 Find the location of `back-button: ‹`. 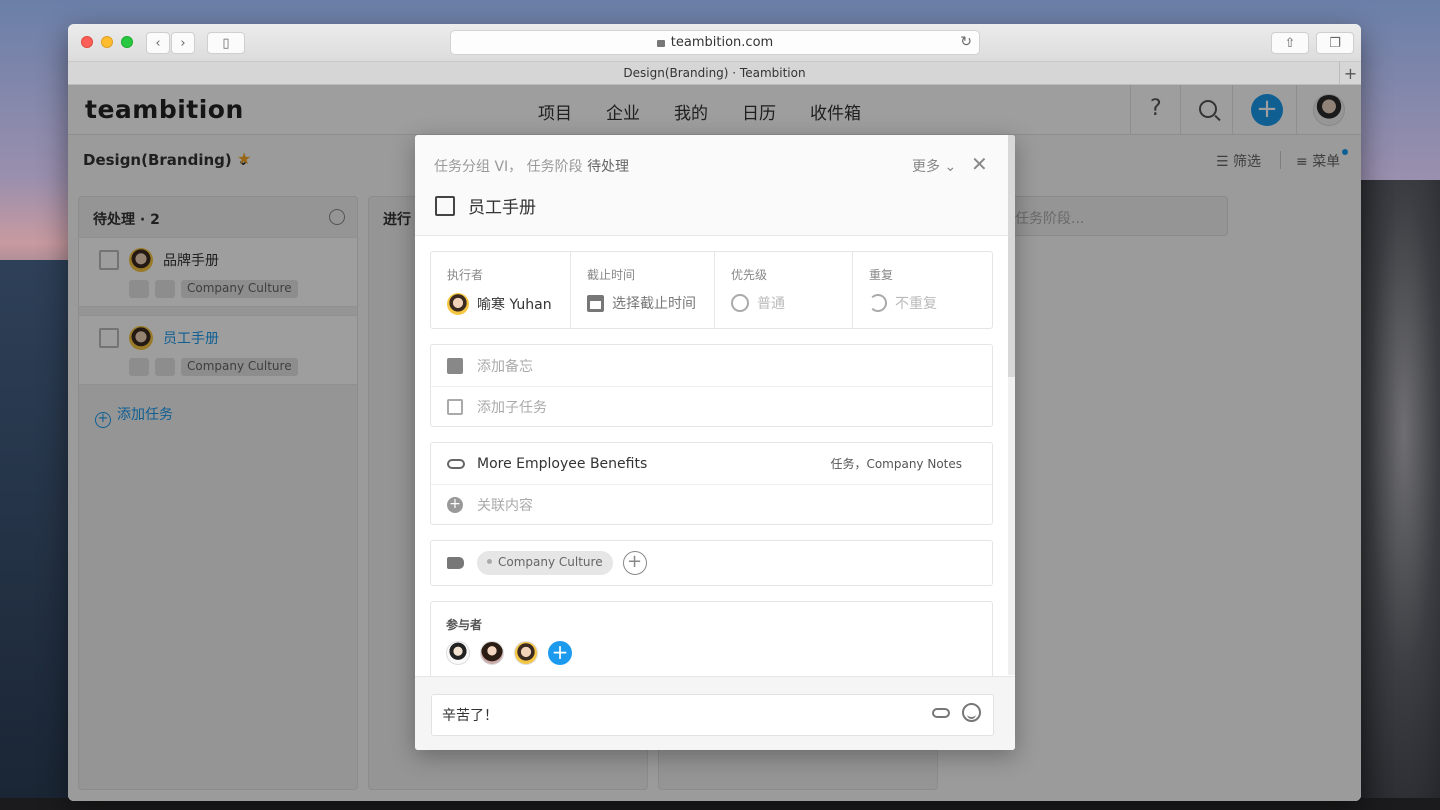

back-button: ‹ is located at coordinates (158, 43).